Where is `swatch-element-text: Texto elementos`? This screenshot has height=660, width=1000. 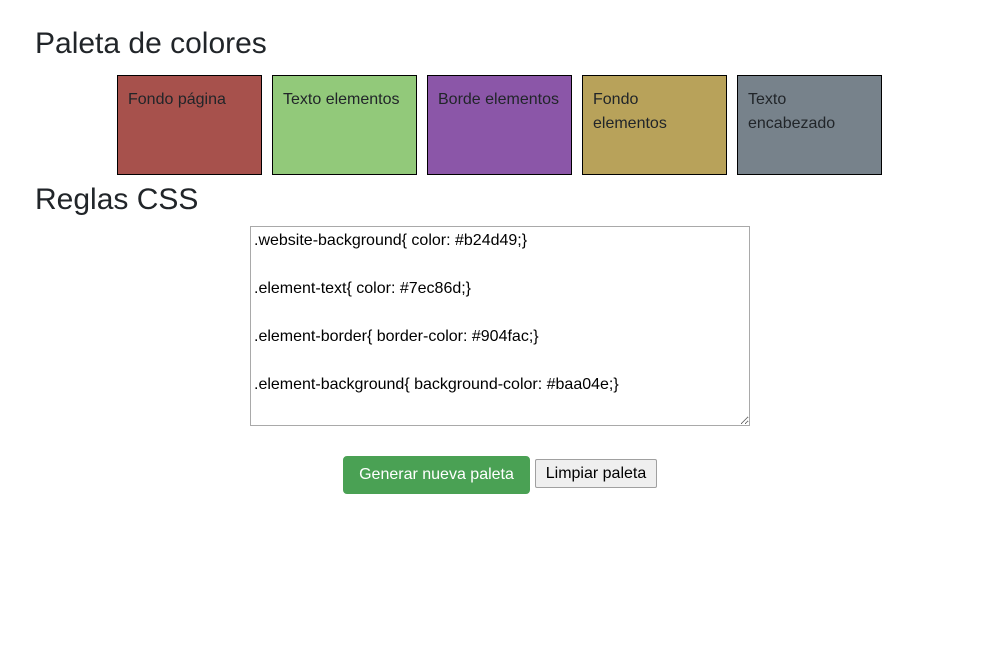 swatch-element-text: Texto elementos is located at coordinates (344, 125).